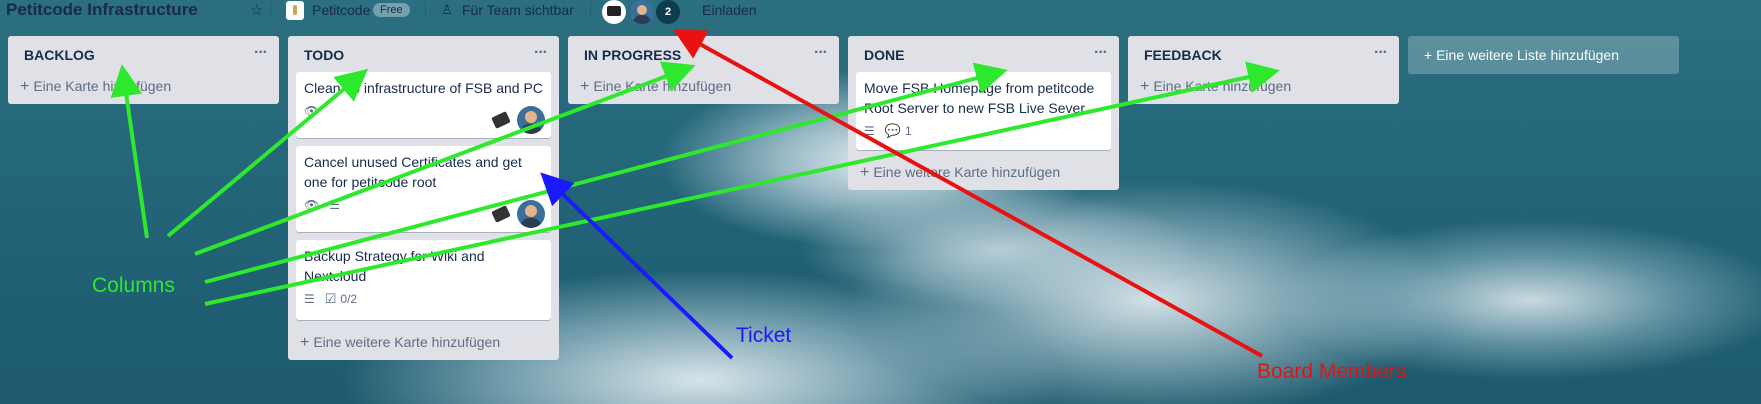 Image resolution: width=1761 pixels, height=404 pixels. What do you see at coordinates (637, 266) in the screenshot?
I see `ticket-arrow` at bounding box center [637, 266].